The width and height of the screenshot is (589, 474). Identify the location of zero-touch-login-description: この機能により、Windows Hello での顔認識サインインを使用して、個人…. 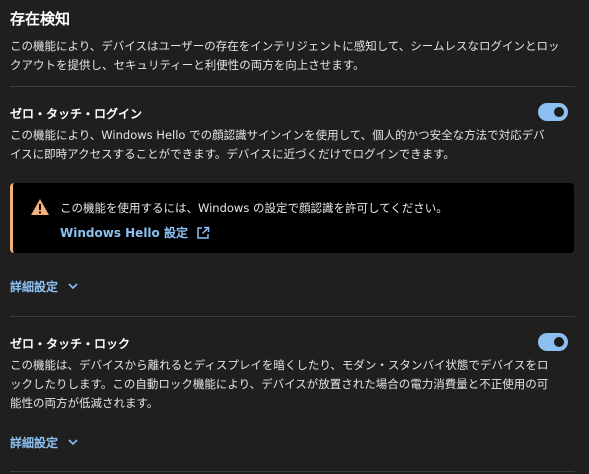
(277, 144).